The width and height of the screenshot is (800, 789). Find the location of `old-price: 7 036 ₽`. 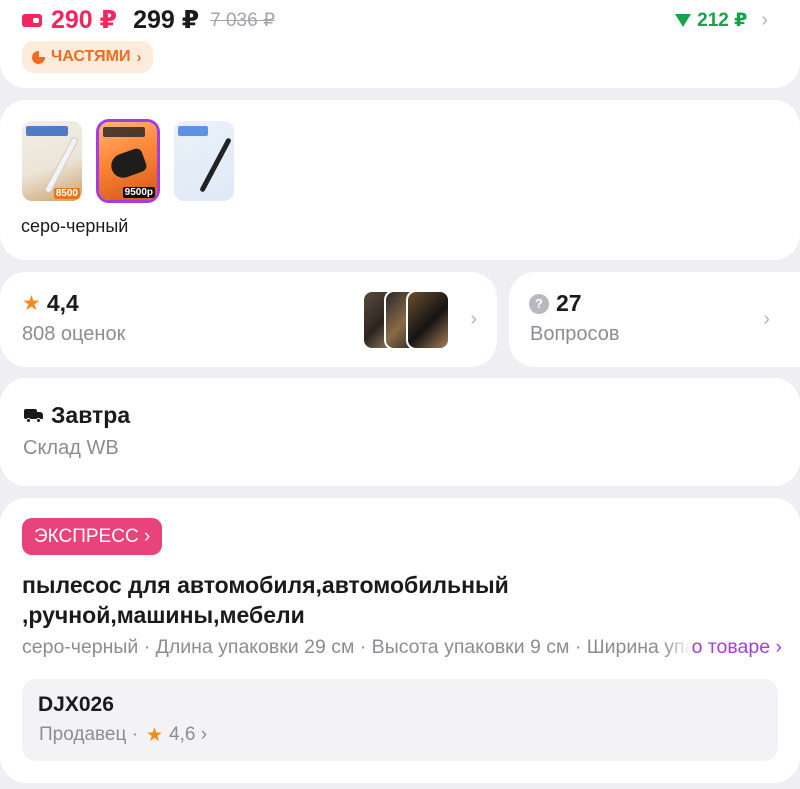

old-price: 7 036 ₽ is located at coordinates (243, 20).